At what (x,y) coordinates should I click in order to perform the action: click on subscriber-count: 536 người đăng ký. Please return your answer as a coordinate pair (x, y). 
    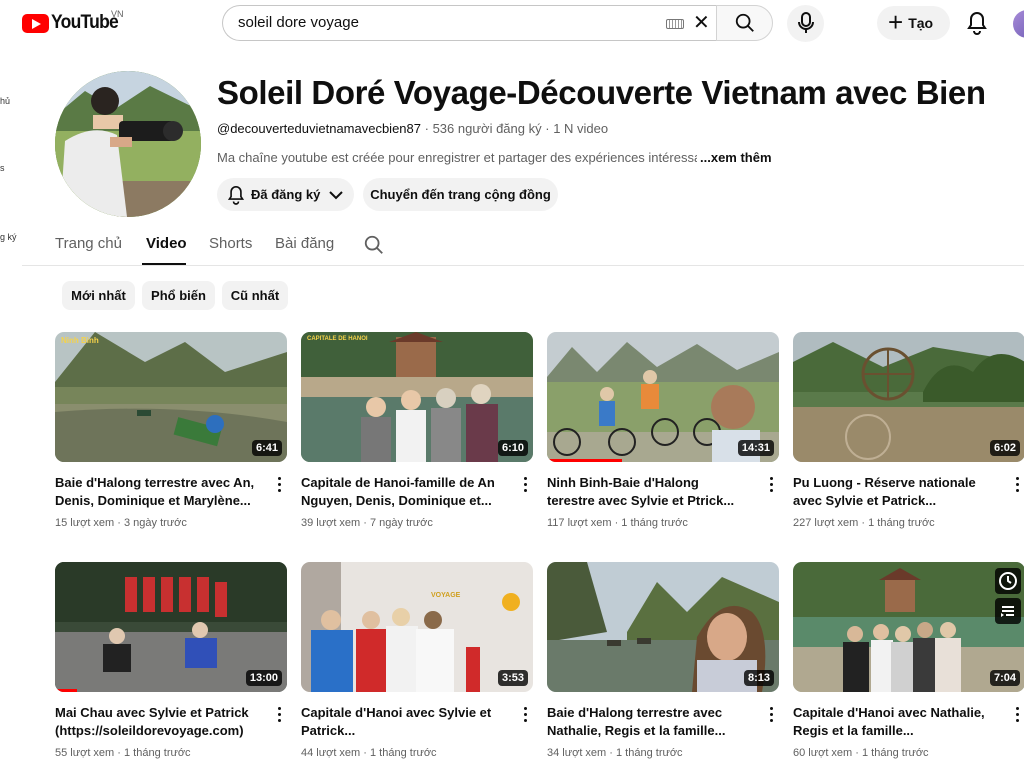
    Looking at the image, I should click on (487, 128).